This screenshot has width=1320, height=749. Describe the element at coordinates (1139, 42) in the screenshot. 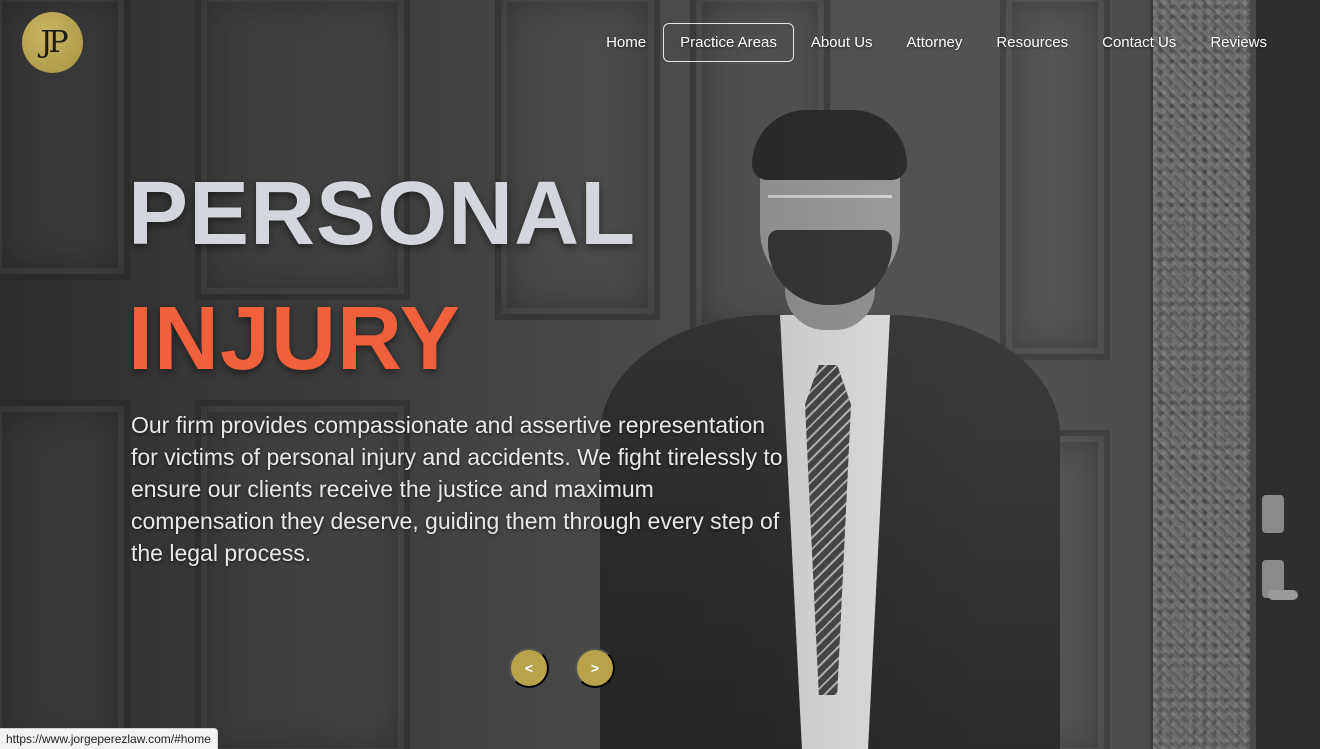

I see `nav-contact-us: Contact Us` at that location.